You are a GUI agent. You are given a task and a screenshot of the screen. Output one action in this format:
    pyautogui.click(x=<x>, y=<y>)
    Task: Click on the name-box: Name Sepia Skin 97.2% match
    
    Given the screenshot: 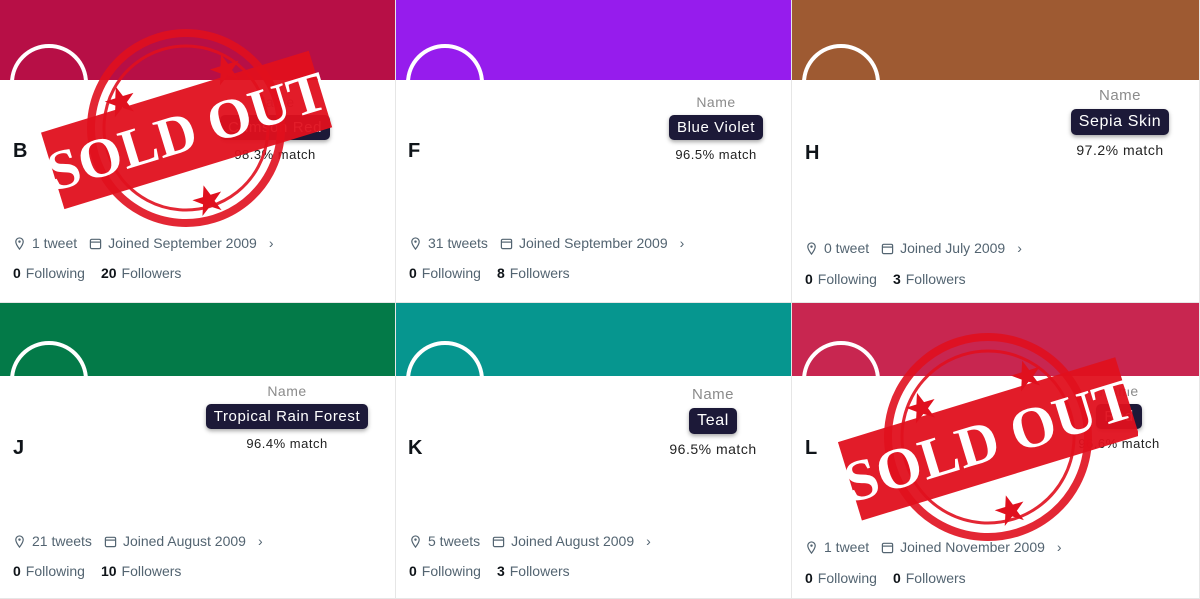 What is the action you would take?
    pyautogui.click(x=1112, y=122)
    